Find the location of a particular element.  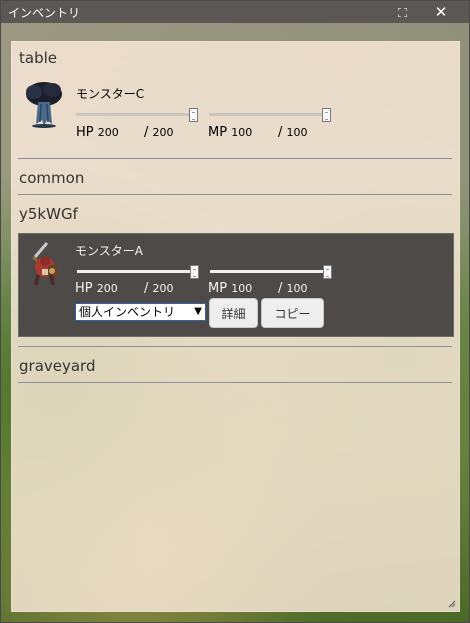

window-title: インベントリ is located at coordinates (44, 13).